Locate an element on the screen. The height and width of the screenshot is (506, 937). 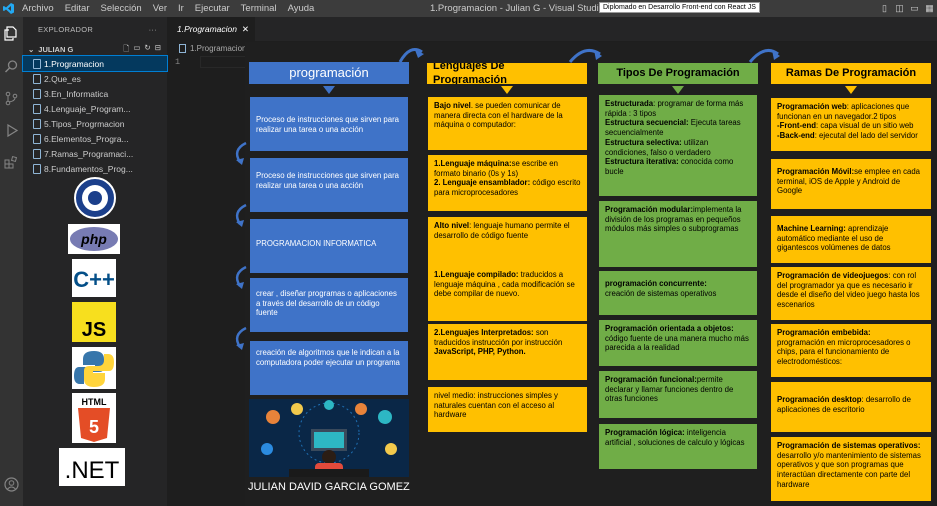
explorer-title: EXPLORADOR is located at coordinates (66, 29).